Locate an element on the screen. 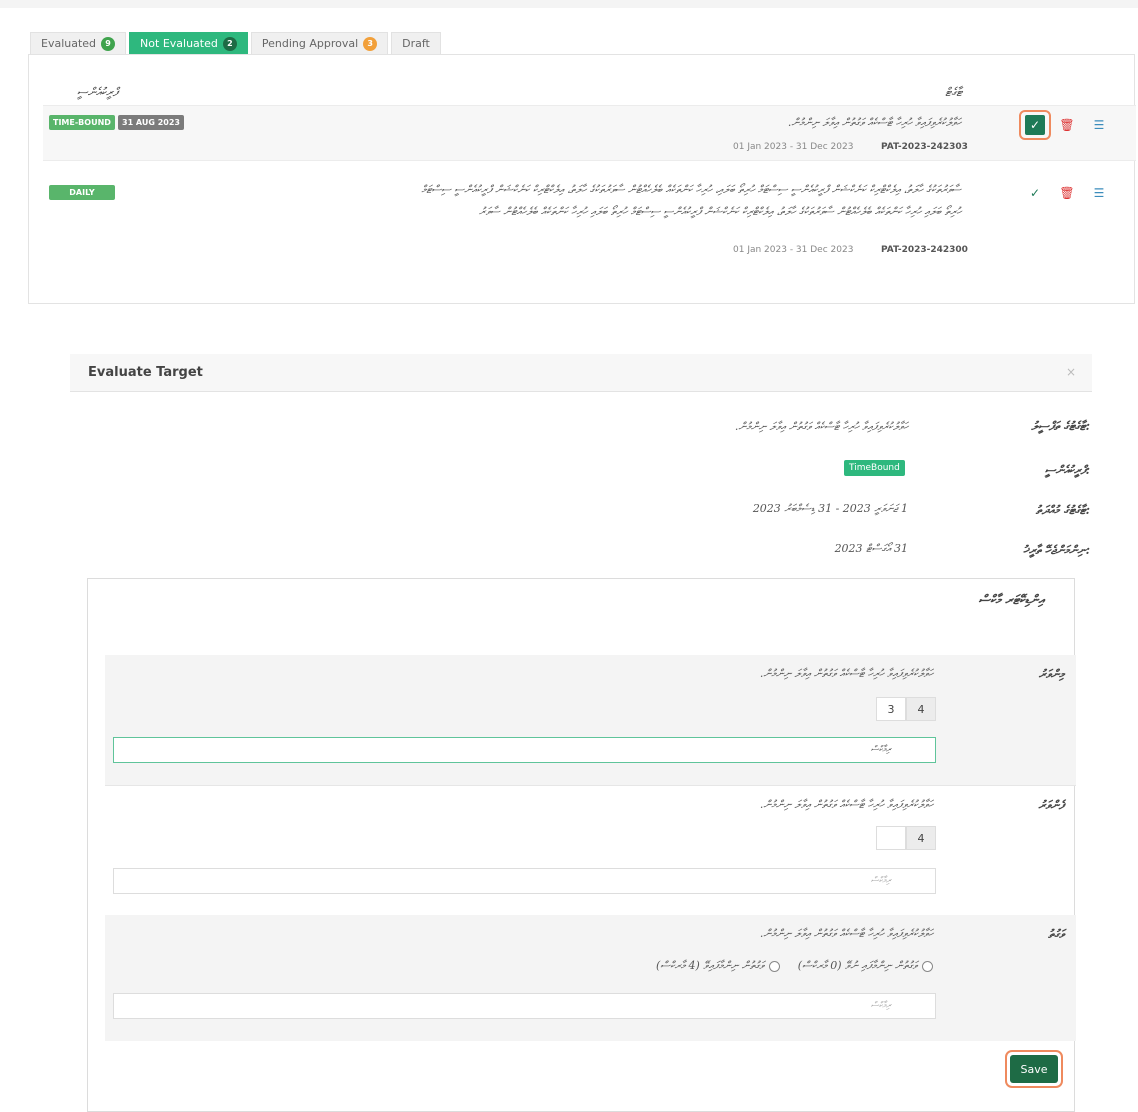 The width and height of the screenshot is (1138, 1112). tab-label: Draft is located at coordinates (416, 43).